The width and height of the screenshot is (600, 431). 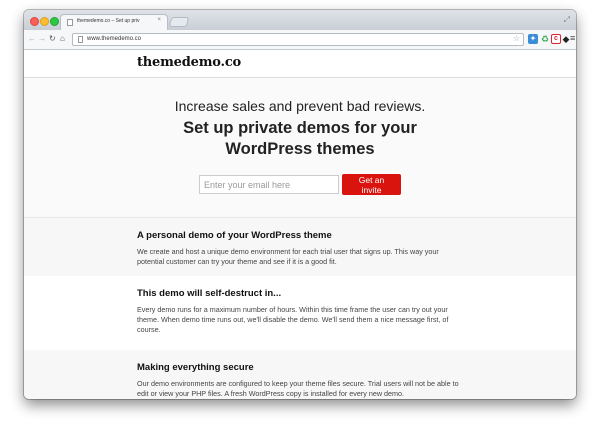 What do you see at coordinates (545, 39) in the screenshot?
I see `leaf-icon: ♻` at bounding box center [545, 39].